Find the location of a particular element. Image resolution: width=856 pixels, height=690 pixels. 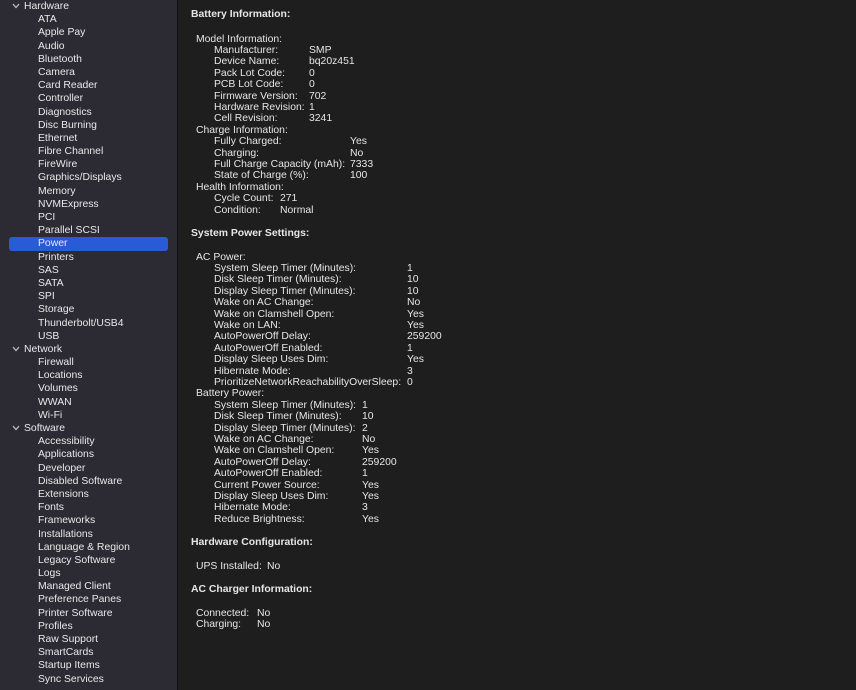

sidebar-item-fonts: Fonts is located at coordinates (88, 507).